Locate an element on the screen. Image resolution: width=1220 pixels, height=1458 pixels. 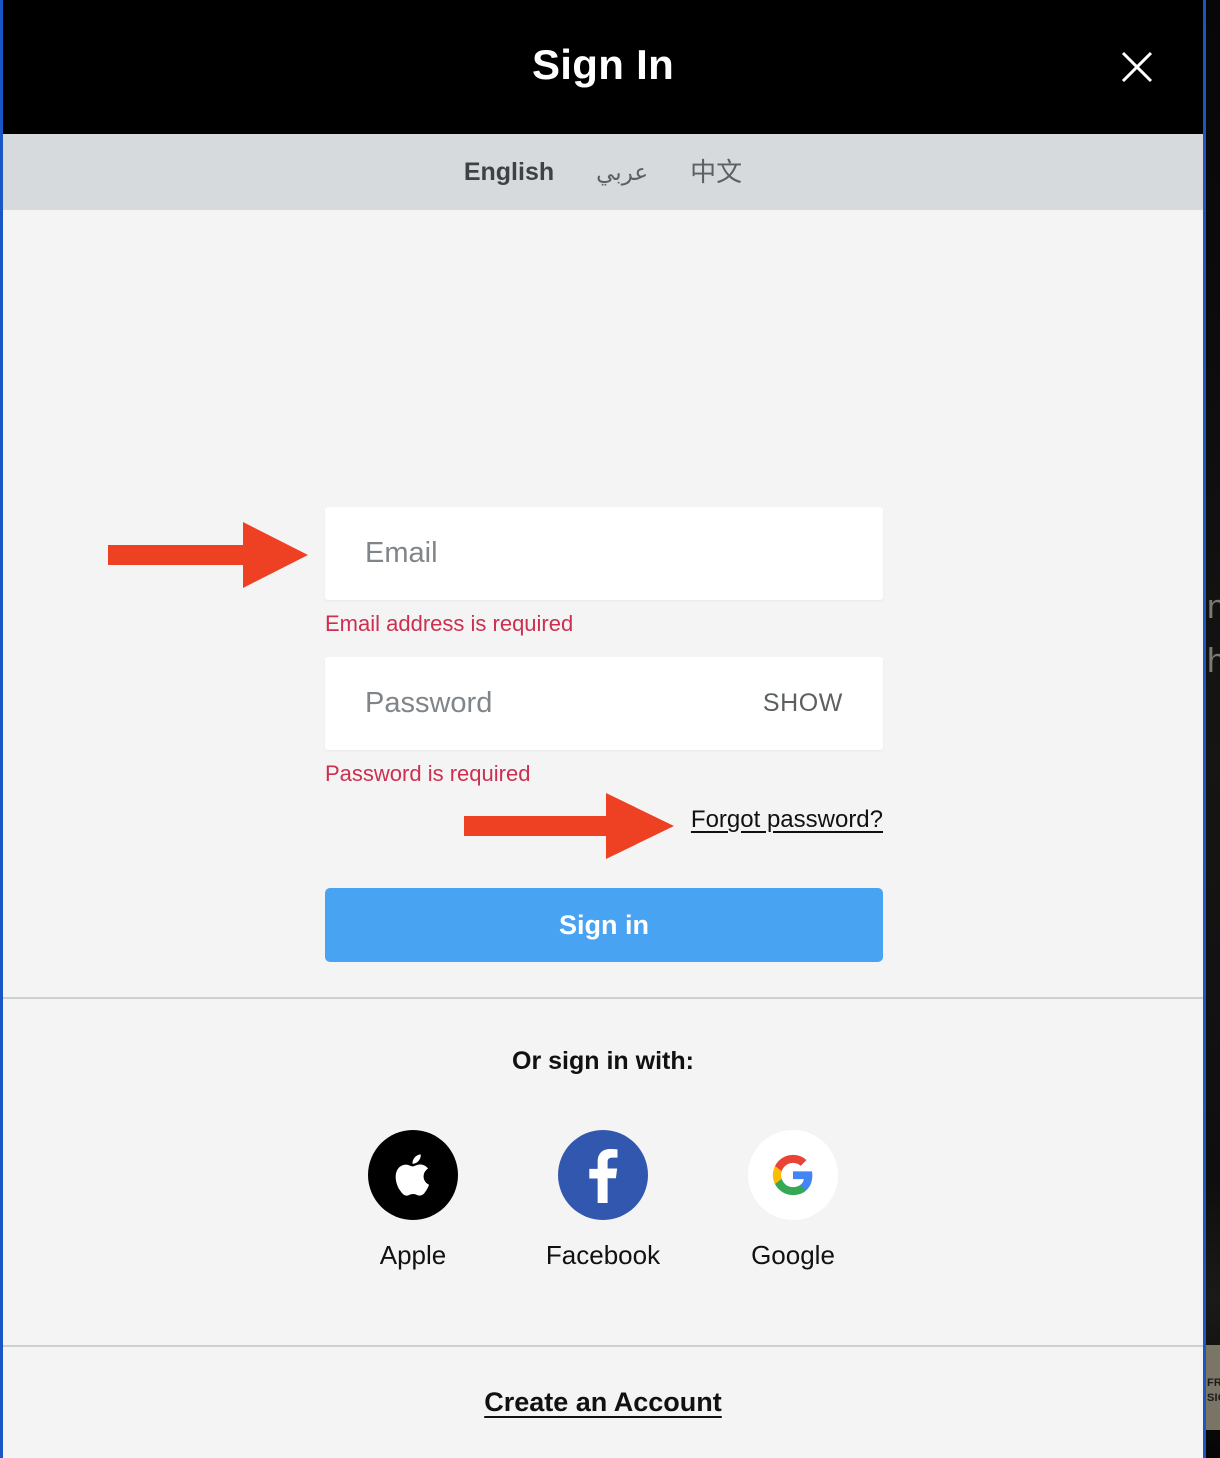
social-provider-list: Apple Facebook Google is located at coordinates (603, 1199).